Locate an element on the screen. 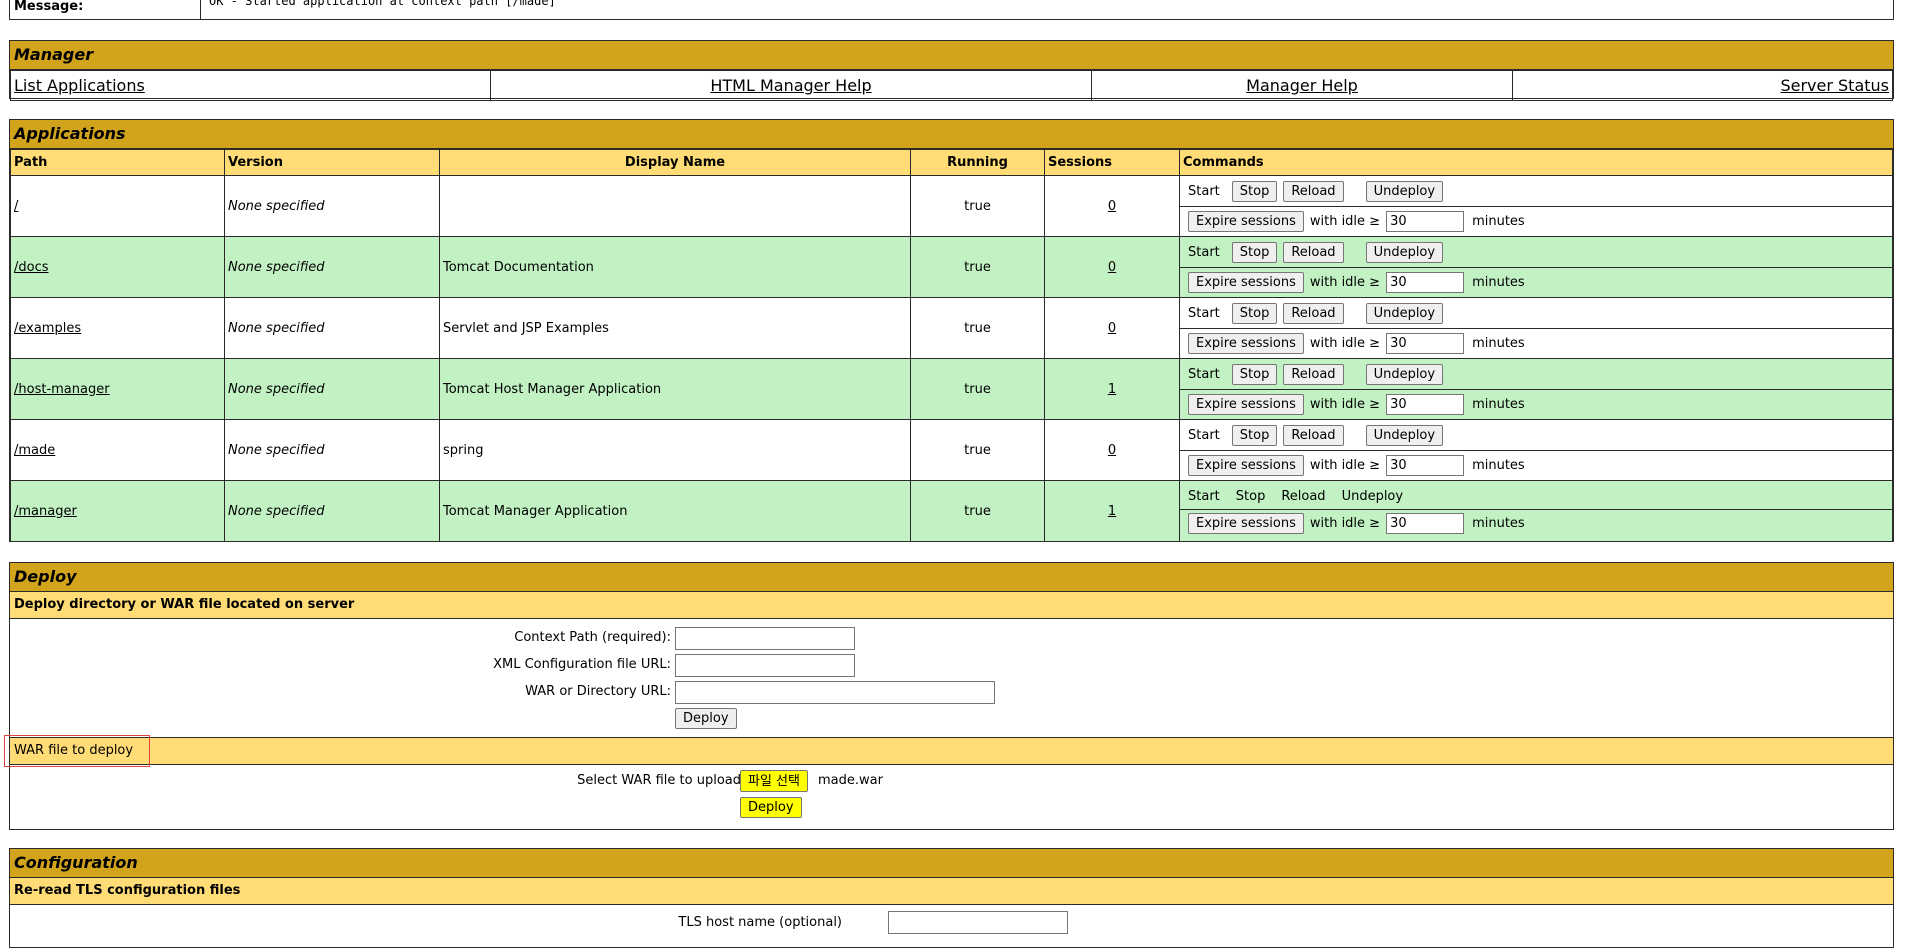 The height and width of the screenshot is (948, 1920). header-display-name: Display Name is located at coordinates (675, 162).